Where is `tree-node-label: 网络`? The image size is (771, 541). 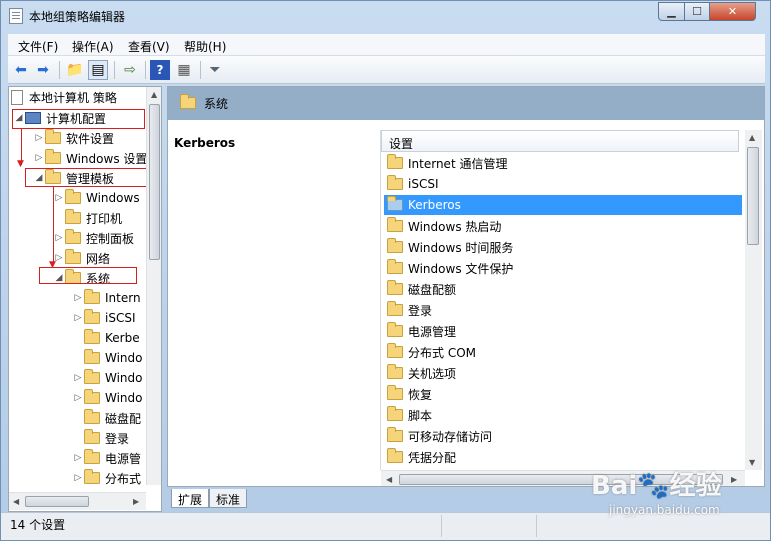
tree-node-label: 网络 is located at coordinates (98, 258).